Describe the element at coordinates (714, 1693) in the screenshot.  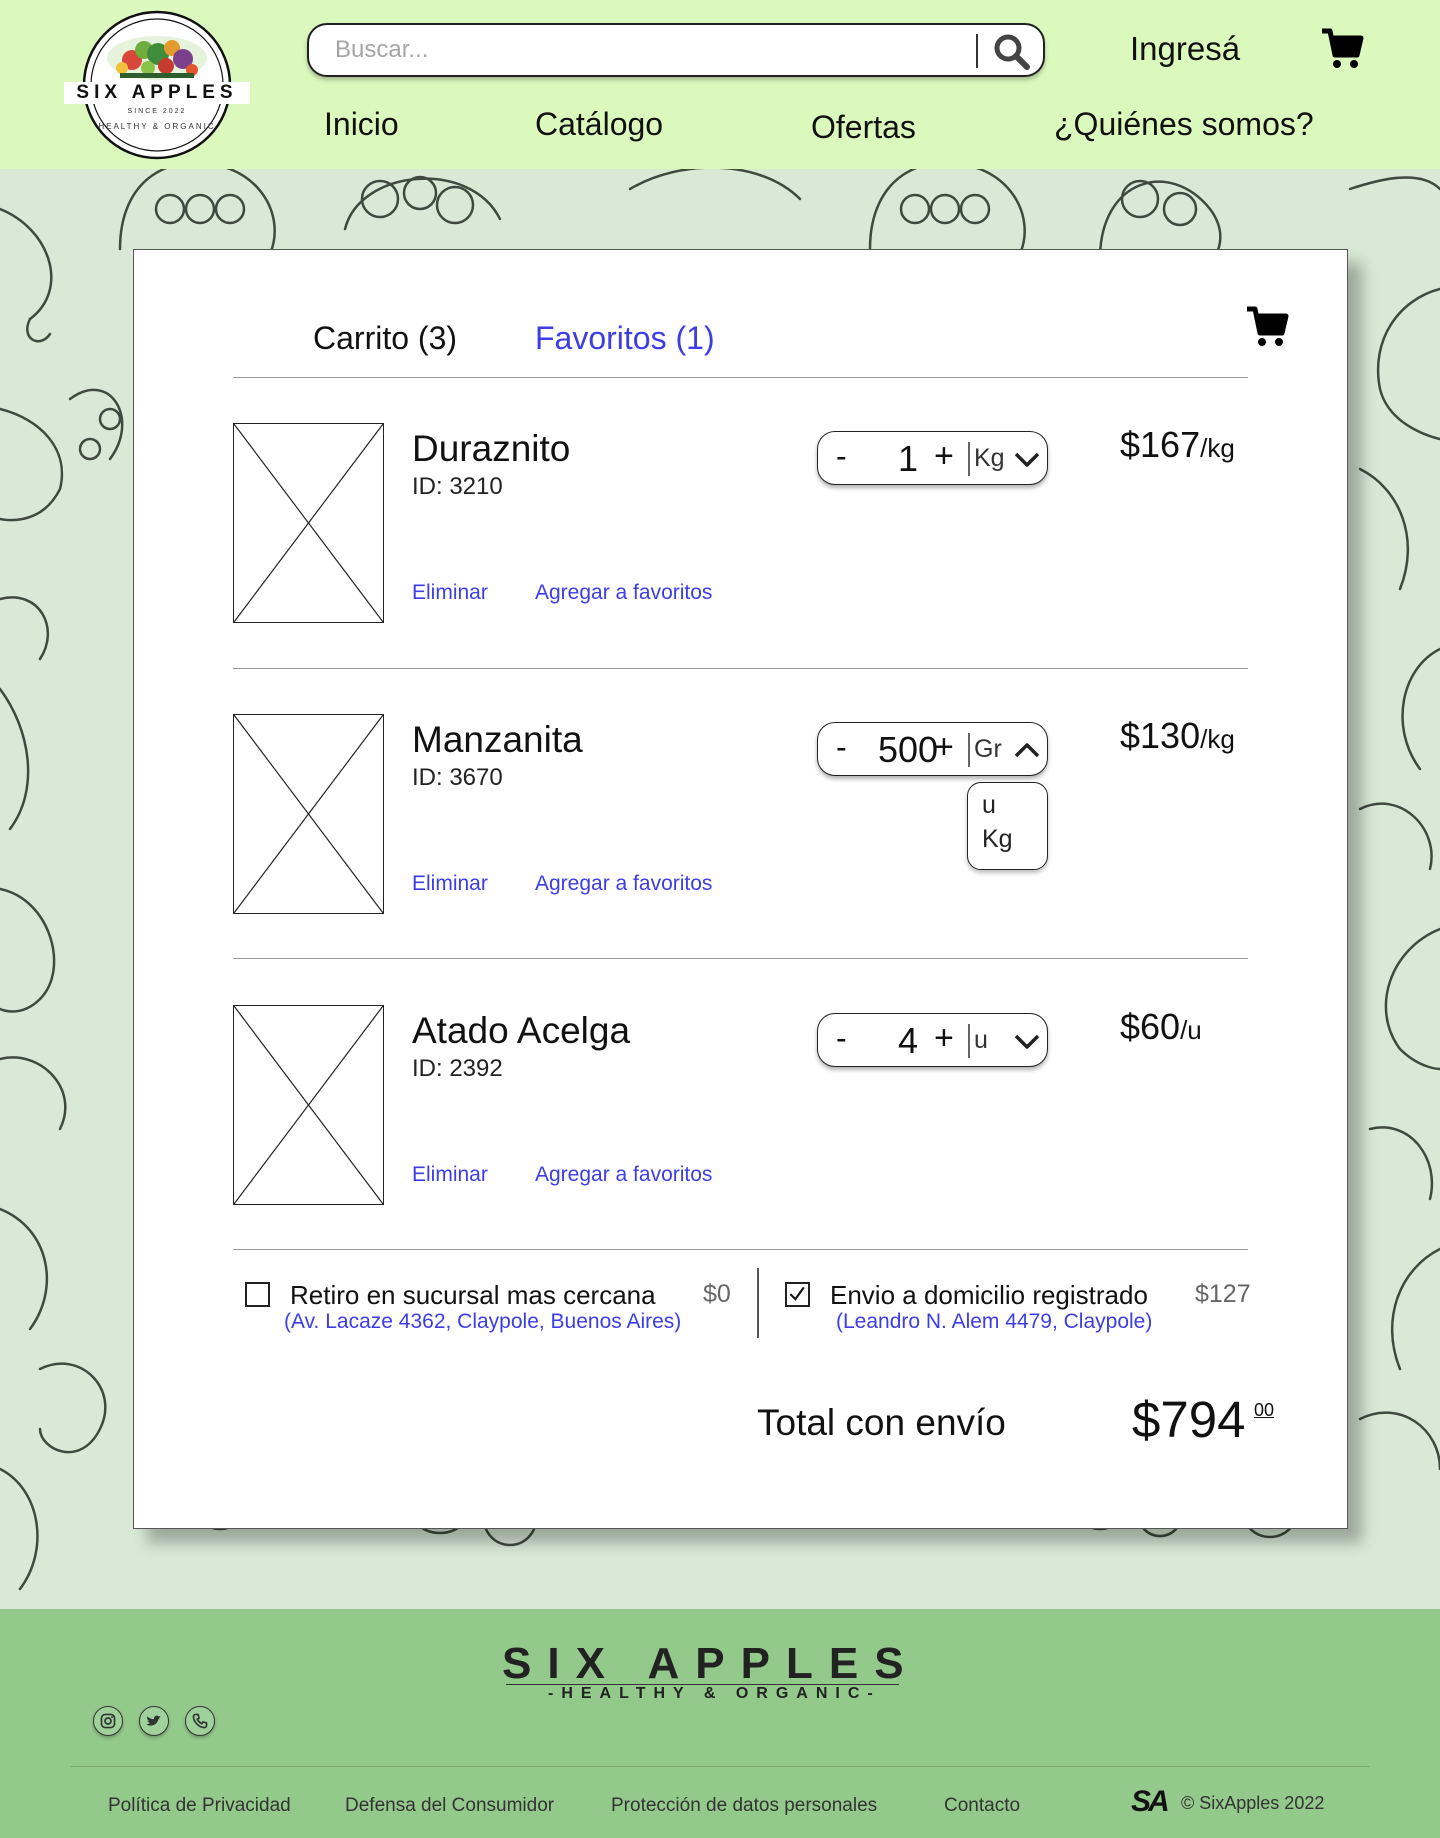
I see `footer-tagline: -HEALTHY & ORGANIC-` at that location.